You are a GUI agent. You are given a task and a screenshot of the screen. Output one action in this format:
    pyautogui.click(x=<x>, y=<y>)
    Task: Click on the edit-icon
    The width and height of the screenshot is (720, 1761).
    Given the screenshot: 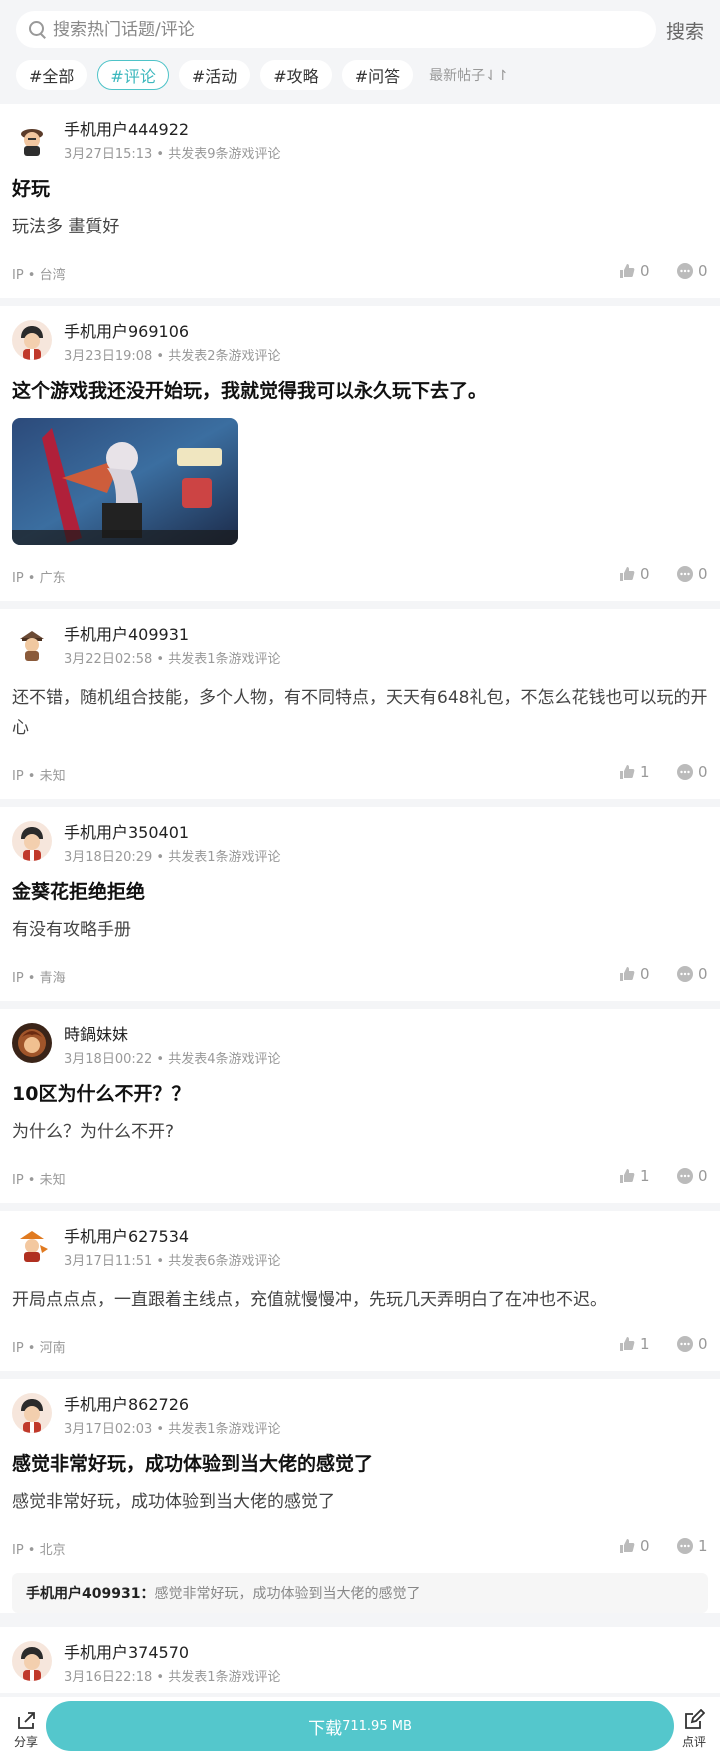 What is the action you would take?
    pyautogui.click(x=695, y=1719)
    